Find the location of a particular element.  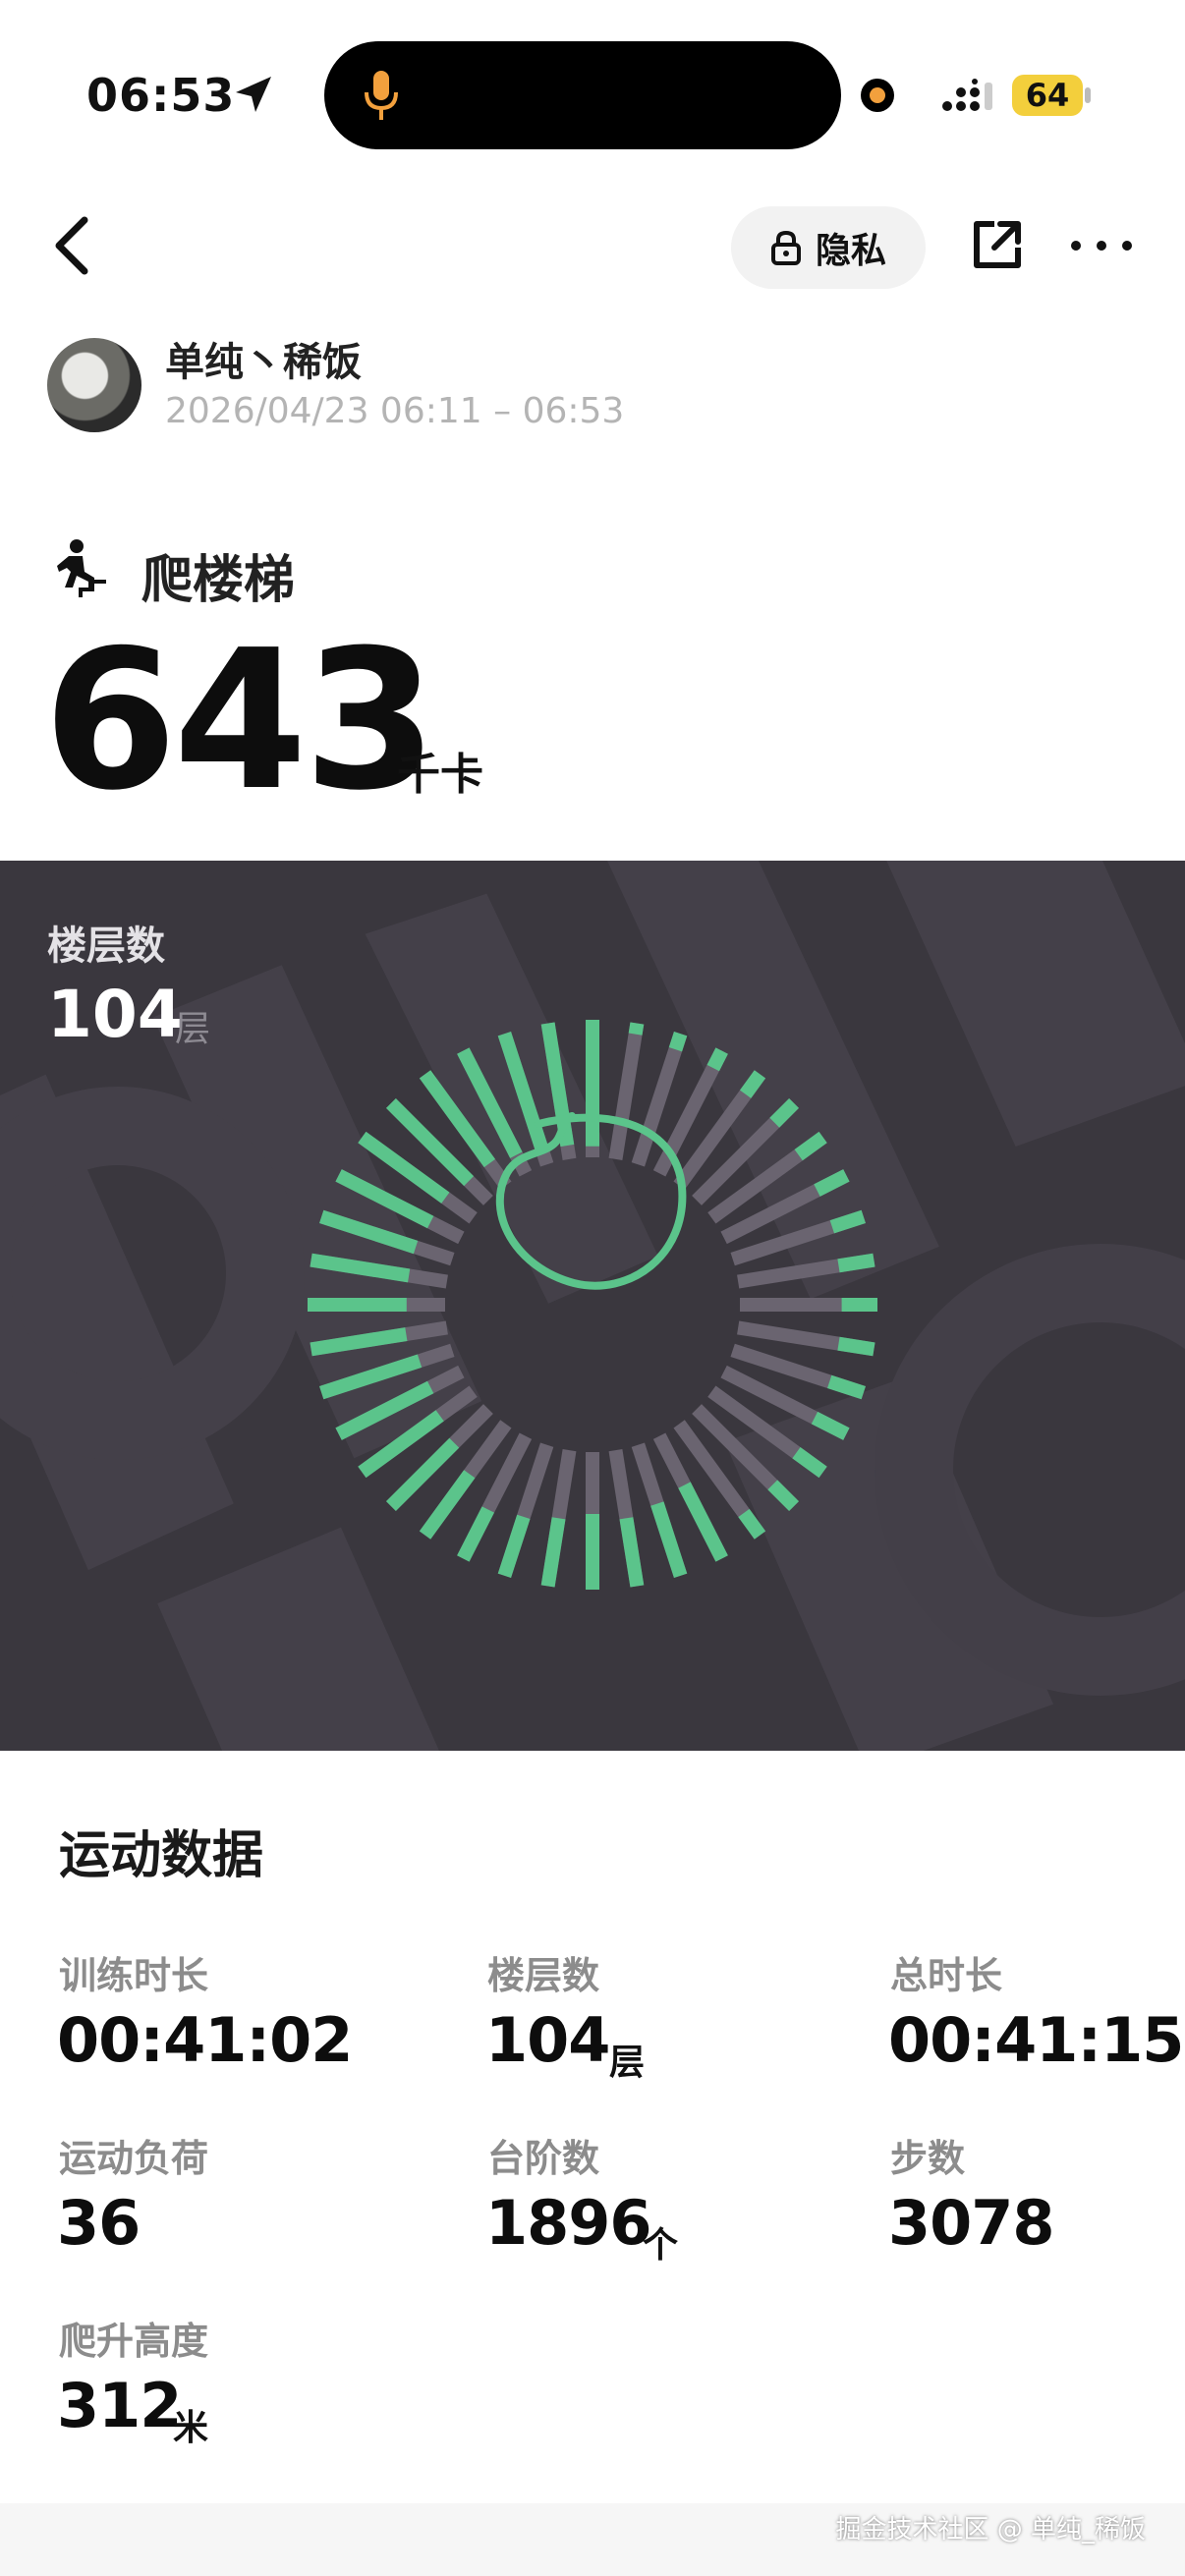

stat-unit-steps-climbed: 个 is located at coordinates (661, 2245).